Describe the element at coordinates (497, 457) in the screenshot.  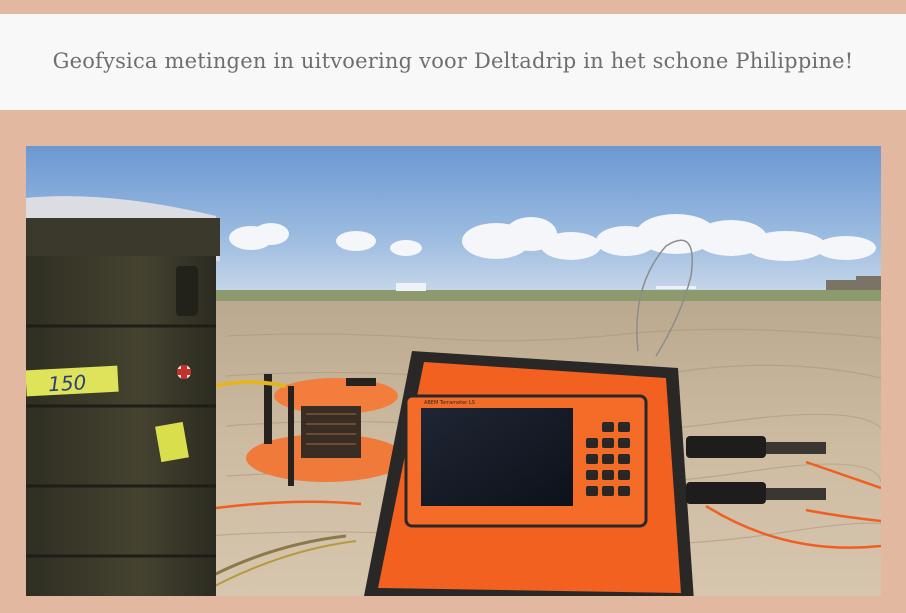
I see `device-screen` at that location.